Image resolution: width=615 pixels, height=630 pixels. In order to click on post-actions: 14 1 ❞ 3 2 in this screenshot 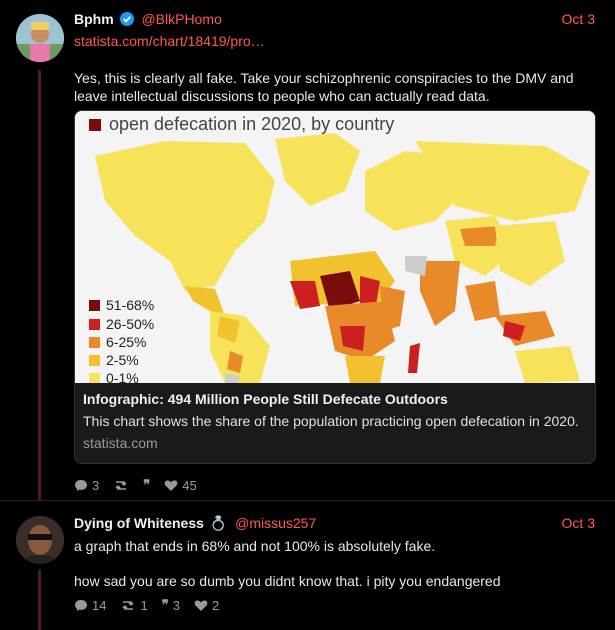, I will do `click(146, 605)`.